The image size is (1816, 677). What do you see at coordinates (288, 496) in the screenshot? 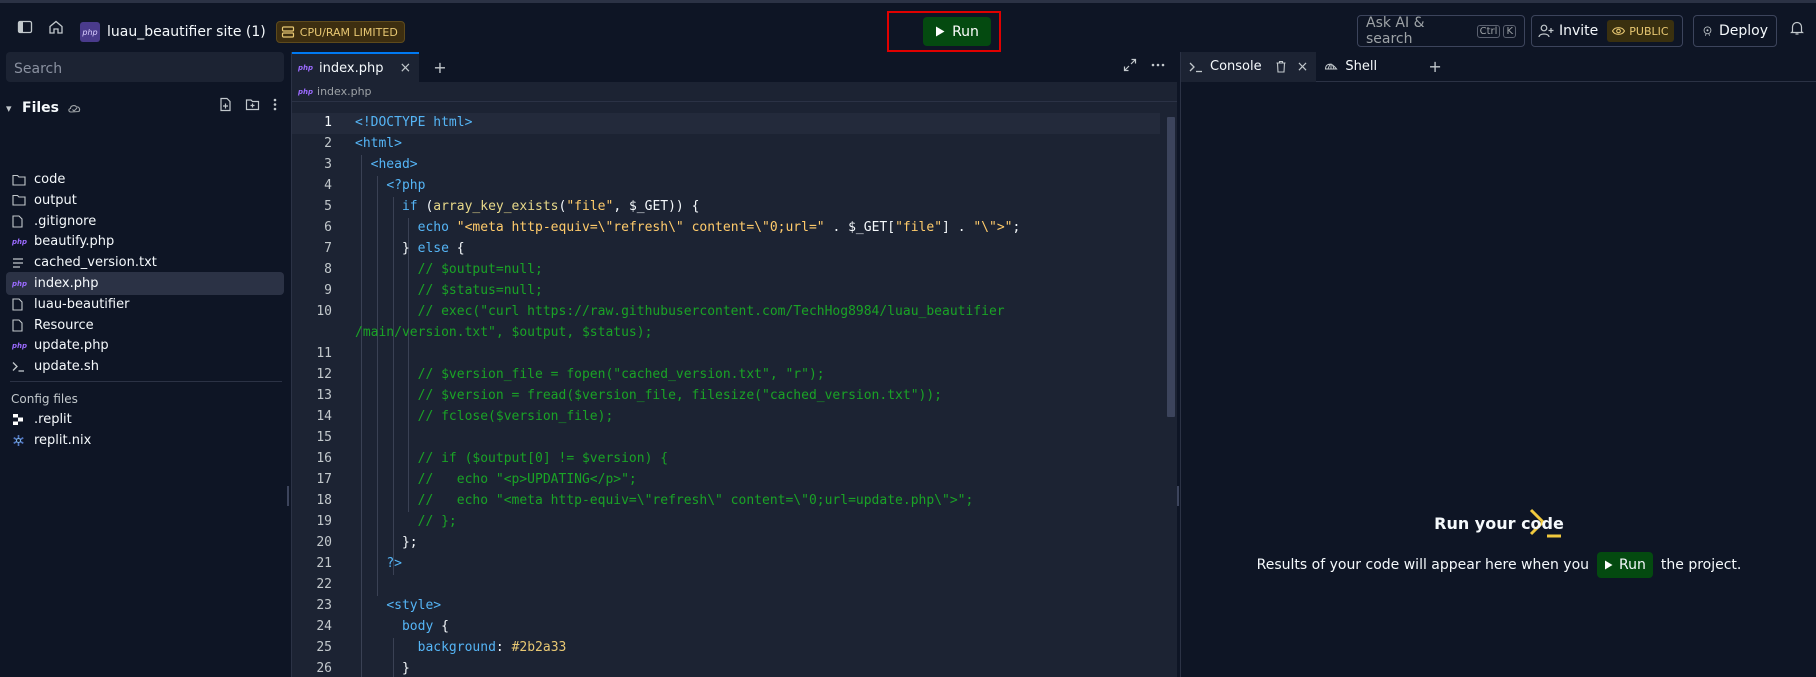
I see `sidebar-resize-handle` at bounding box center [288, 496].